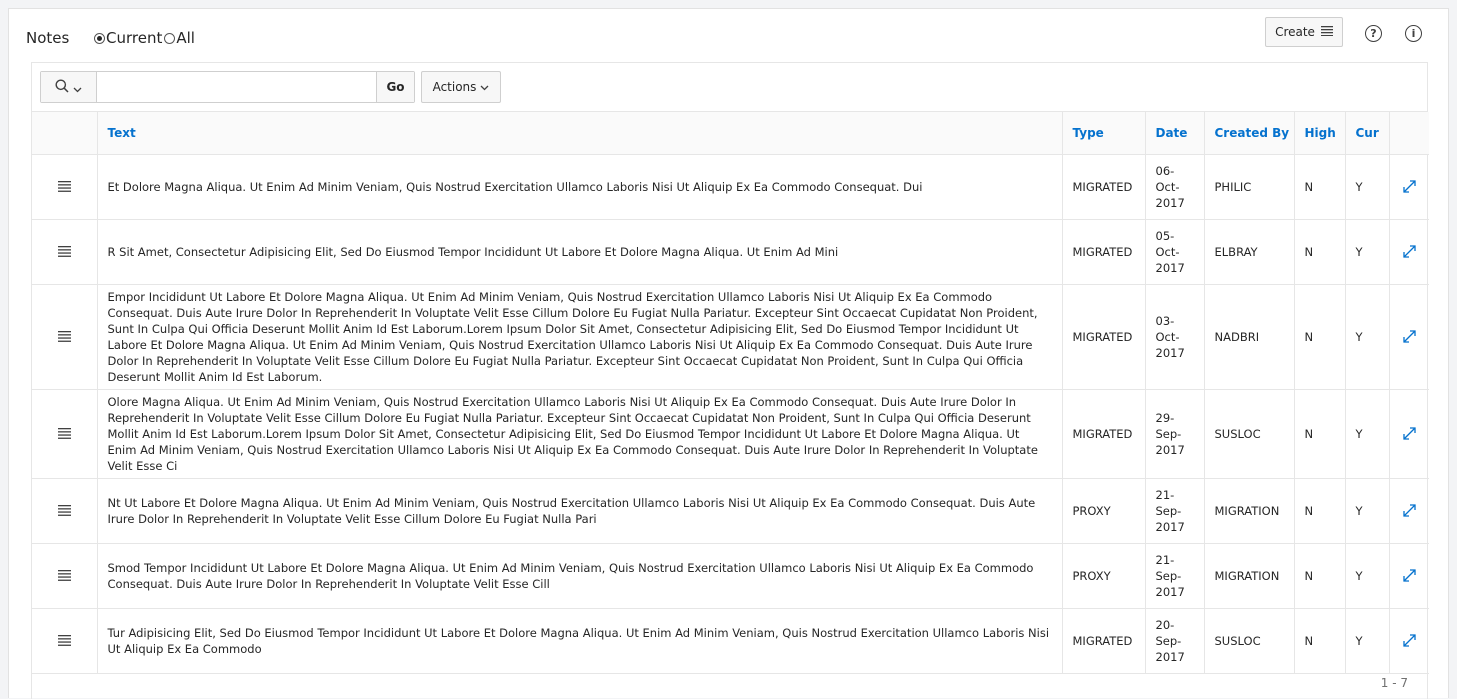  I want to click on cell-created-by: PHILIC, so click(1249, 187).